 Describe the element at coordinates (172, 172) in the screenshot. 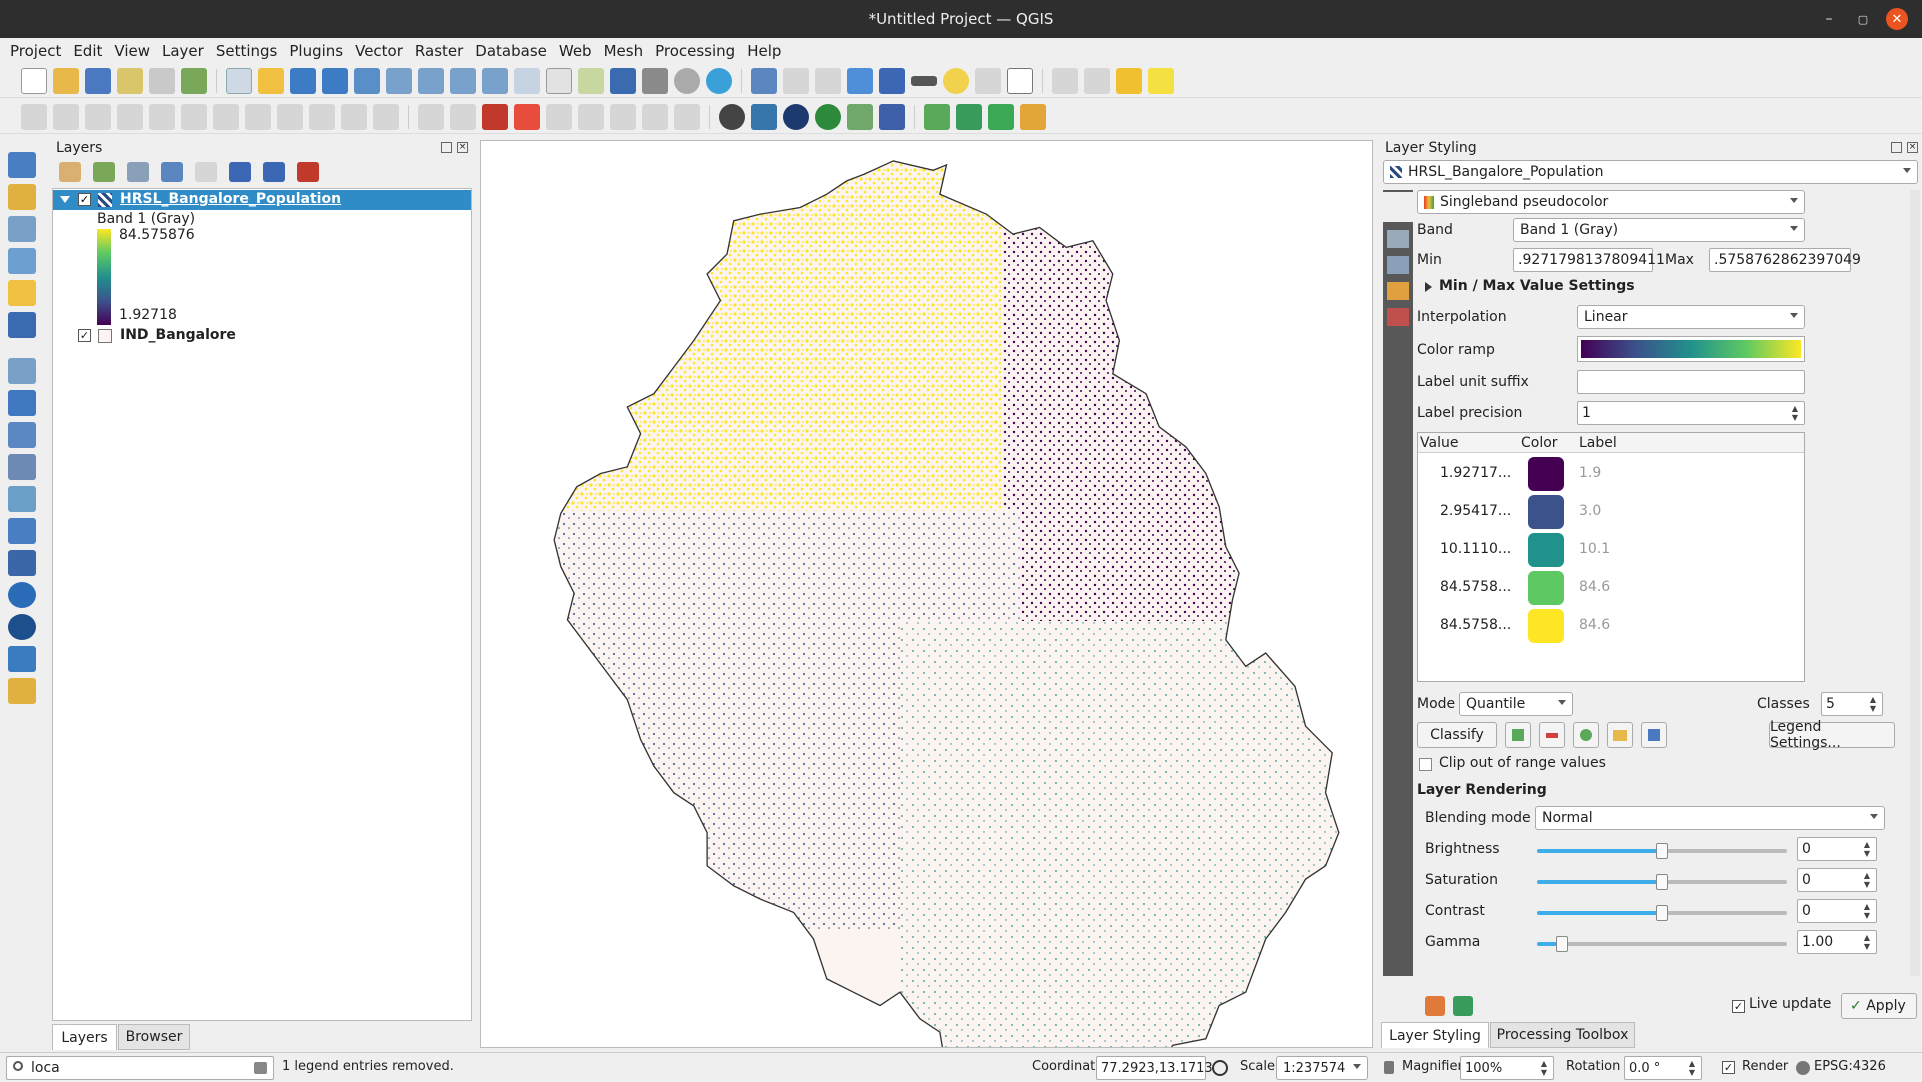

I see `filter-legend-icon` at that location.